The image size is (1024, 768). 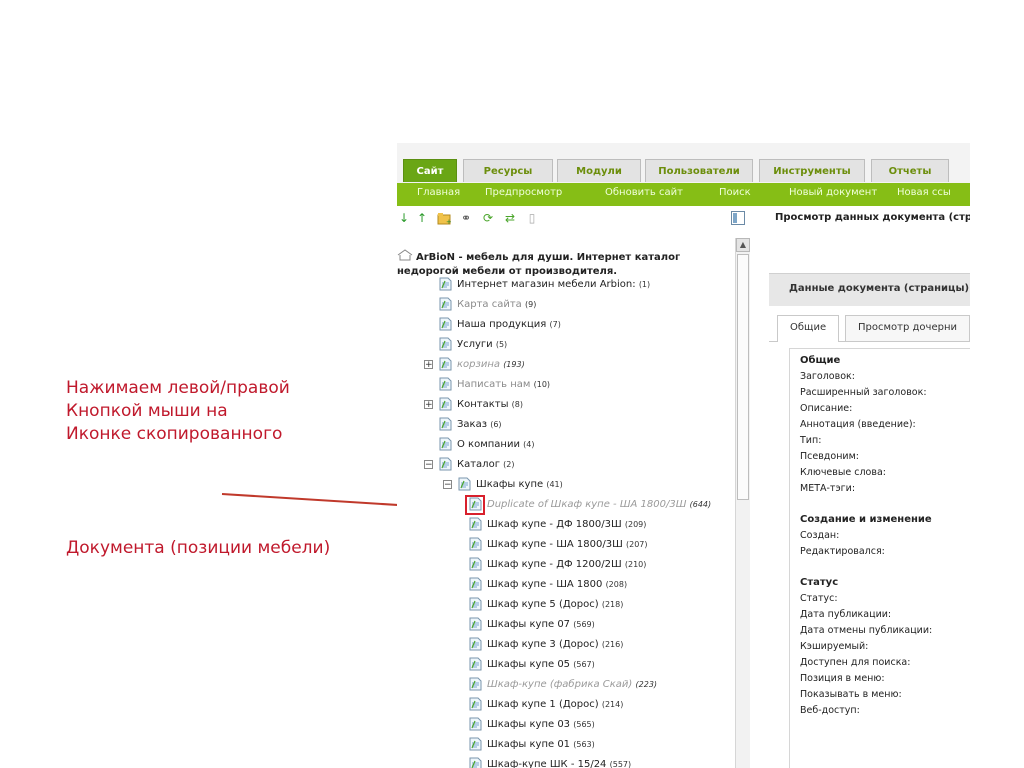 I want to click on tree-item: Карта сайта (9), so click(x=487, y=305).